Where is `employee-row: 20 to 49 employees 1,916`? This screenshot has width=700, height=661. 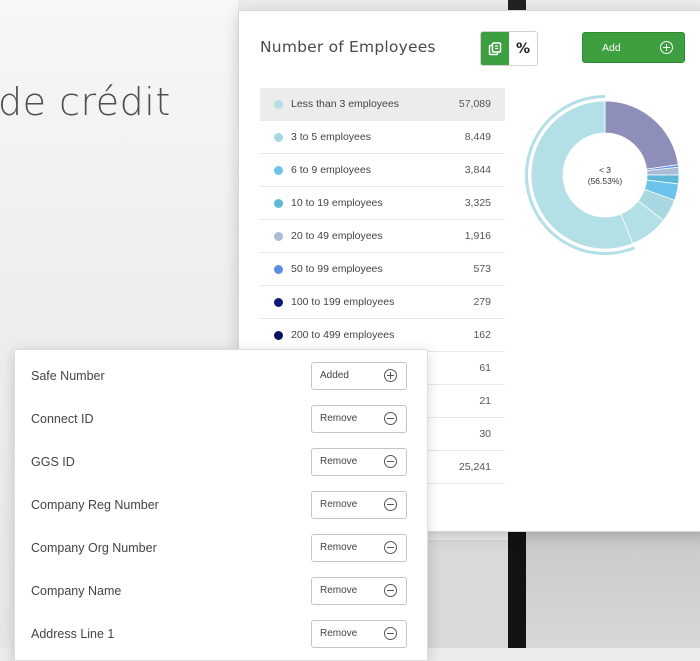
employee-row: 20 to 49 employees 1,916 is located at coordinates (382, 236).